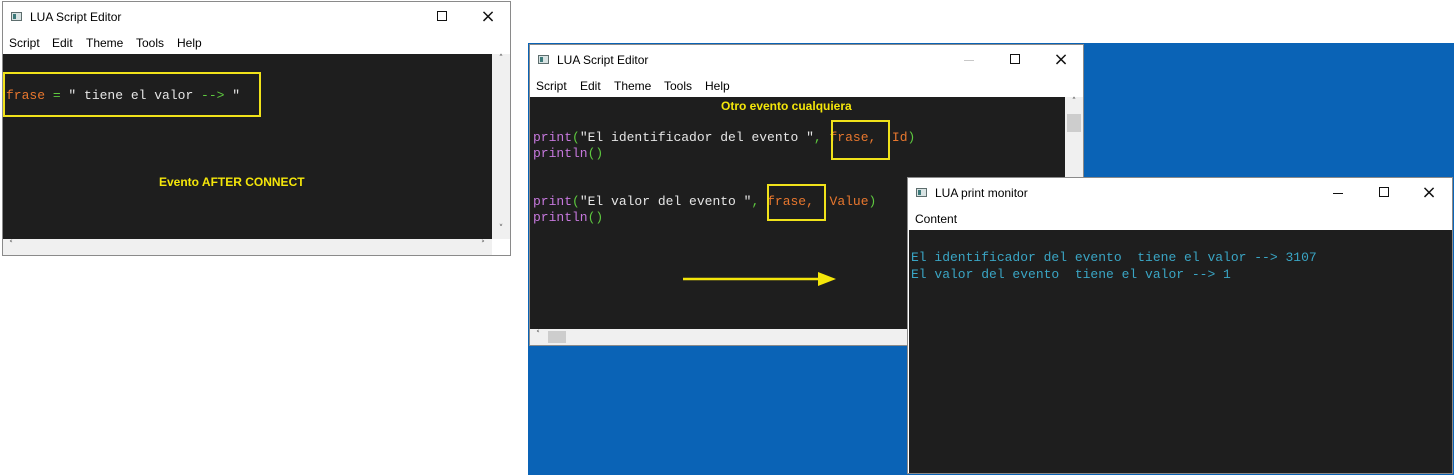  What do you see at coordinates (232, 182) in the screenshot?
I see `annotation-label: Evento AFTER CONNECT` at bounding box center [232, 182].